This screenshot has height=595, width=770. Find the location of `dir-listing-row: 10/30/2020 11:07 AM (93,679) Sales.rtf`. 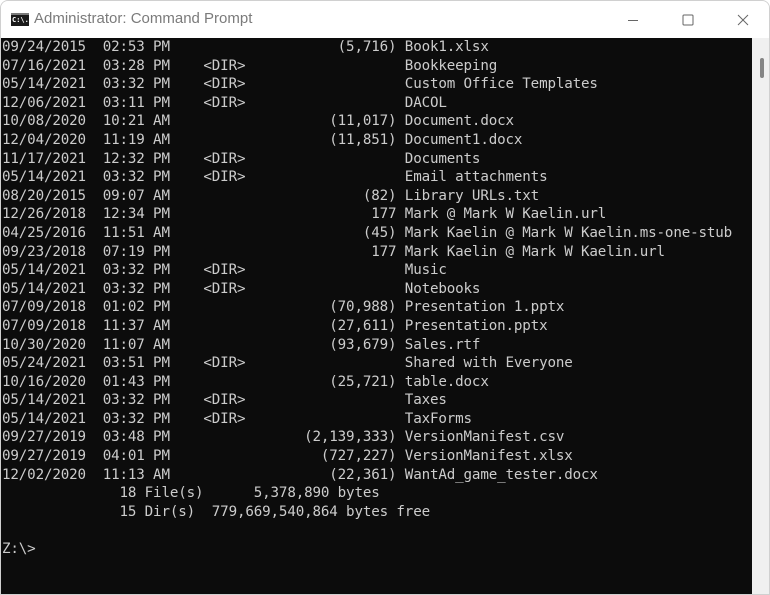

dir-listing-row: 10/30/2020 11:07 AM (93,679) Sales.rtf is located at coordinates (241, 344).